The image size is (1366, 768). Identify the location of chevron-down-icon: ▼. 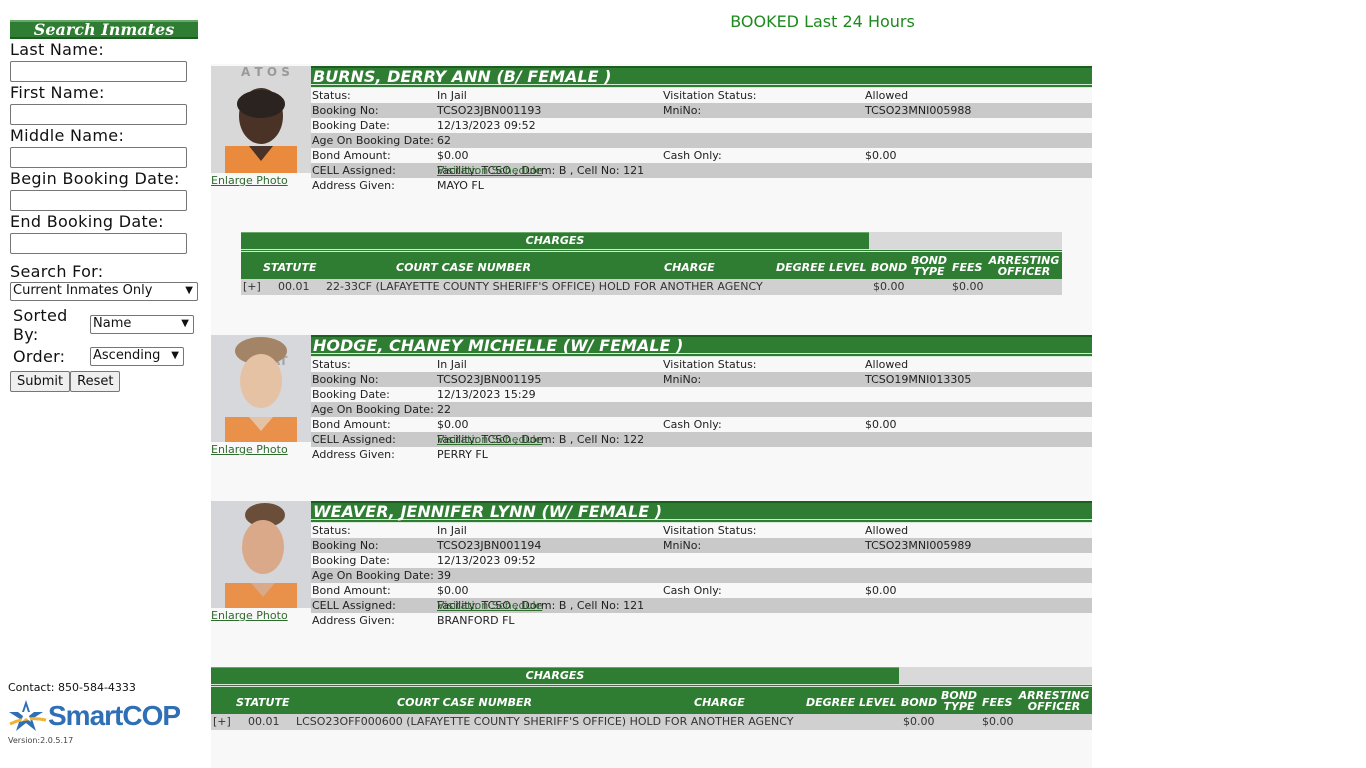
(189, 290).